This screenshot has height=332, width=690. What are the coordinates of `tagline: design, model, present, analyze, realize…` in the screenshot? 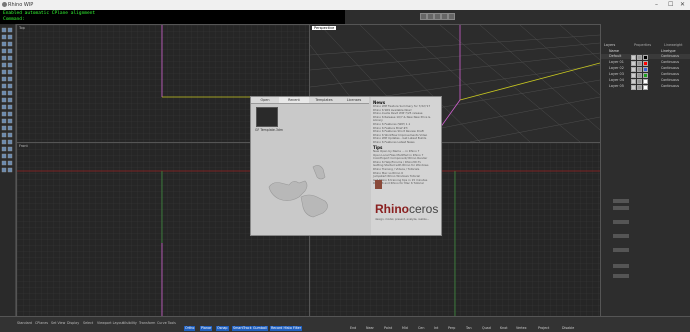 It's located at (402, 219).